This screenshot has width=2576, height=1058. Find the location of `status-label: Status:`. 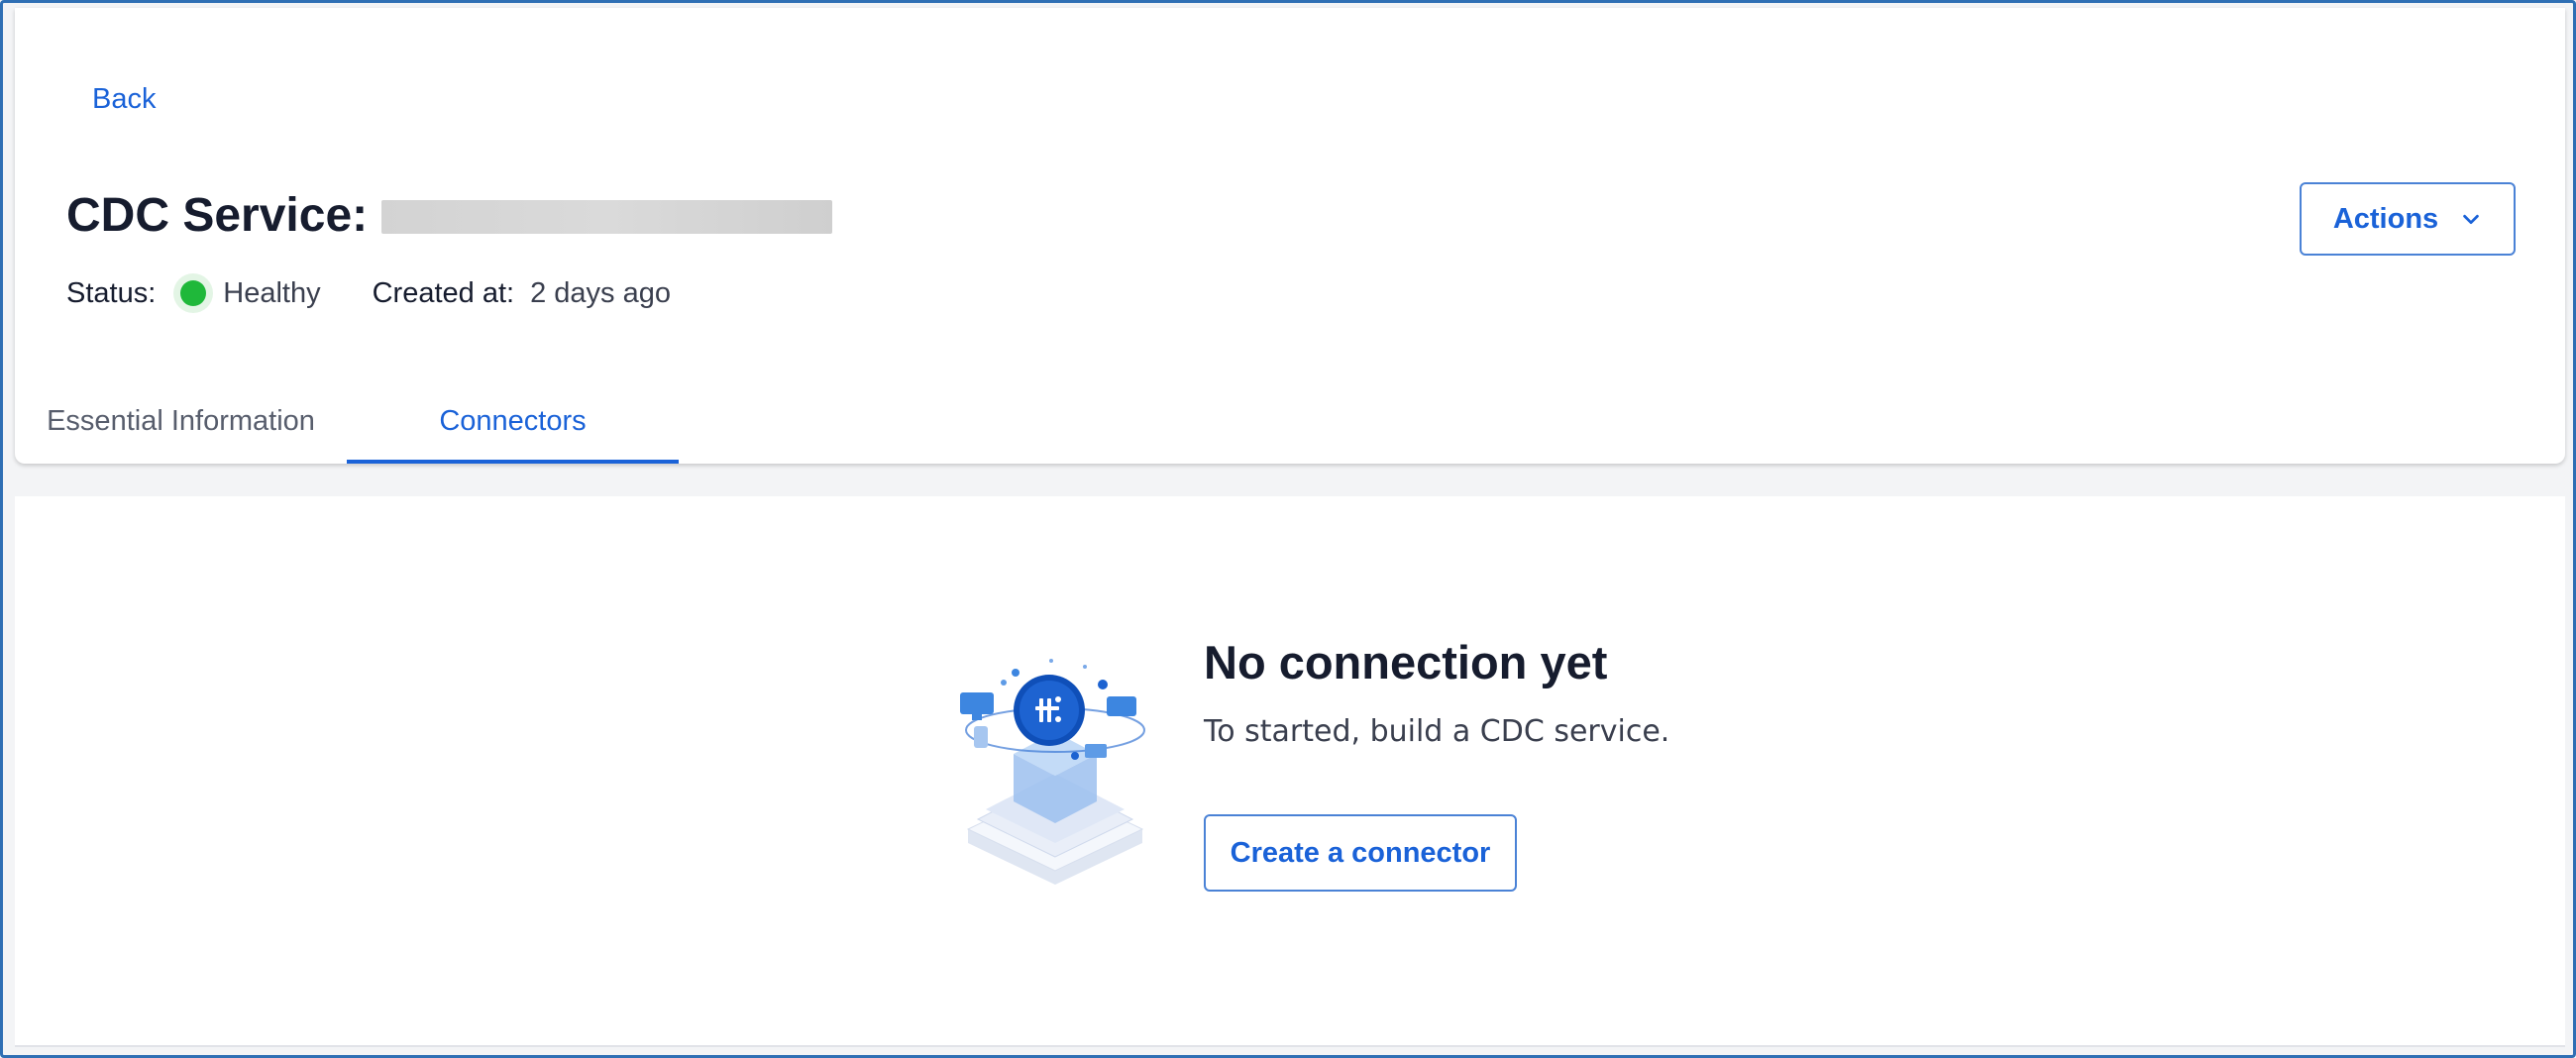

status-label: Status: is located at coordinates (112, 293).